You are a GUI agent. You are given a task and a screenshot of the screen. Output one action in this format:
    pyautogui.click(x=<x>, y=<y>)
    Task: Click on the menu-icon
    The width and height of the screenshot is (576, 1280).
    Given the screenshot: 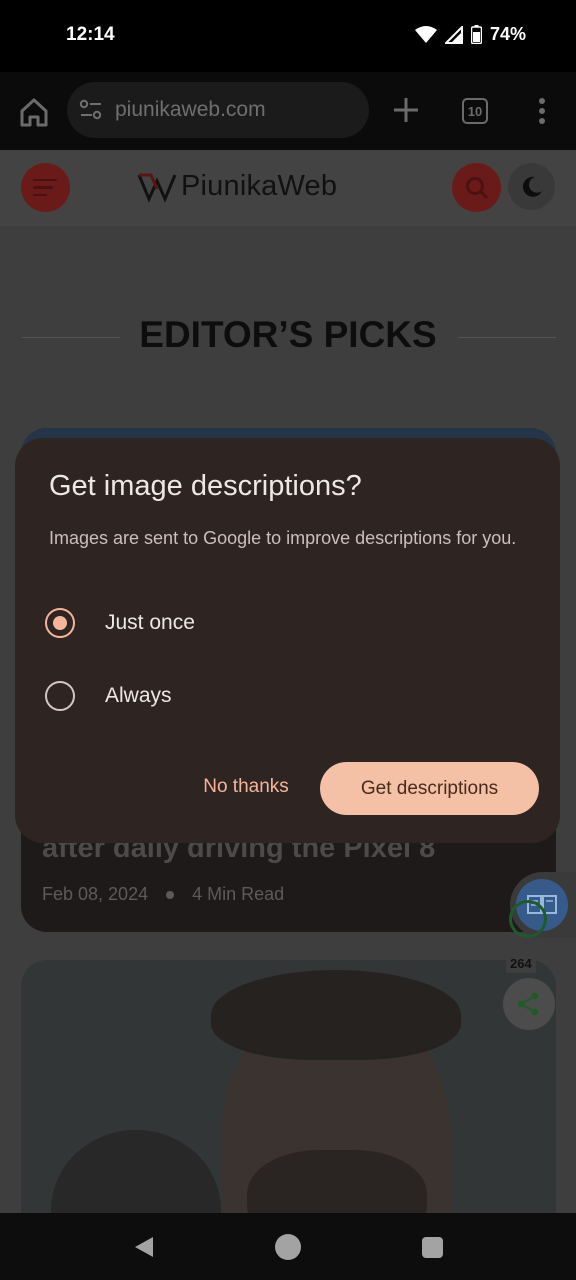 What is the action you would take?
    pyautogui.click(x=45, y=187)
    